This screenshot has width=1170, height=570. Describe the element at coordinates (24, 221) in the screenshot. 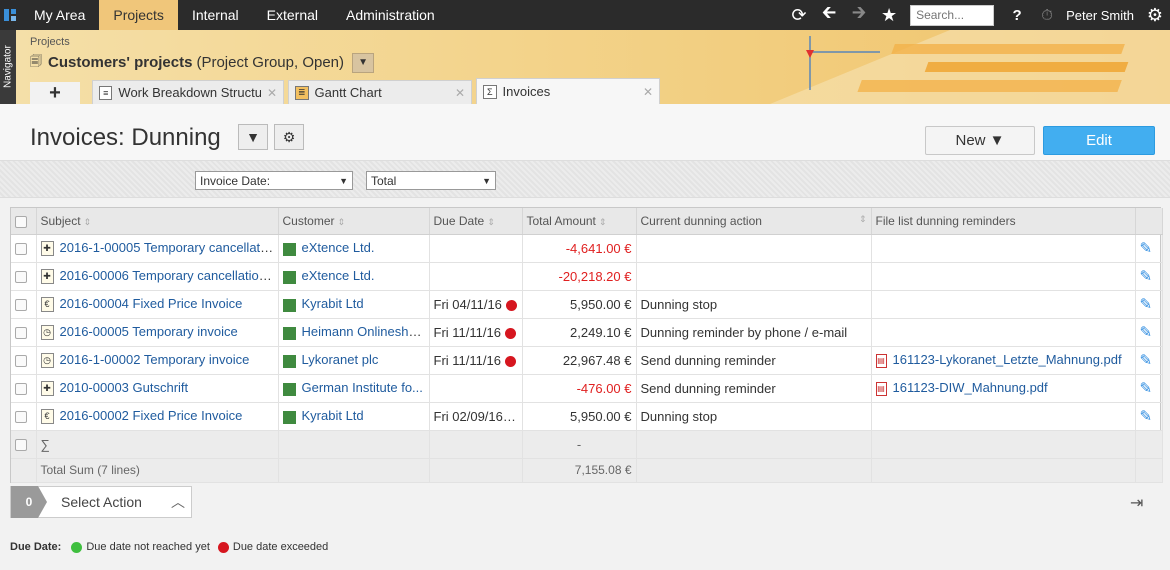

I see `select-all-checkbox` at that location.